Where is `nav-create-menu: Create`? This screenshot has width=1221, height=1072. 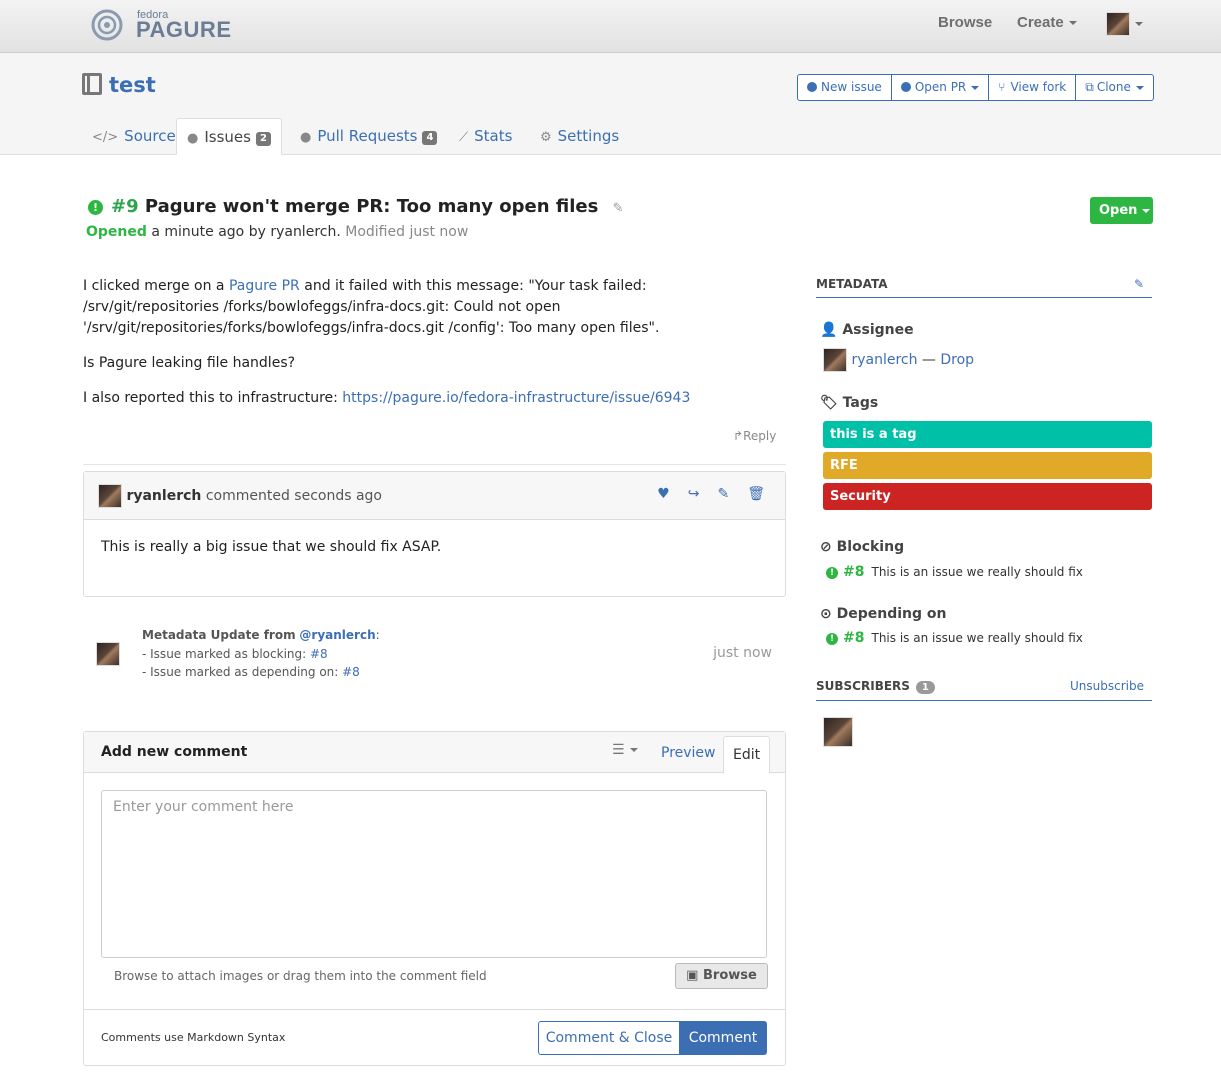
nav-create-menu: Create is located at coordinates (1047, 22).